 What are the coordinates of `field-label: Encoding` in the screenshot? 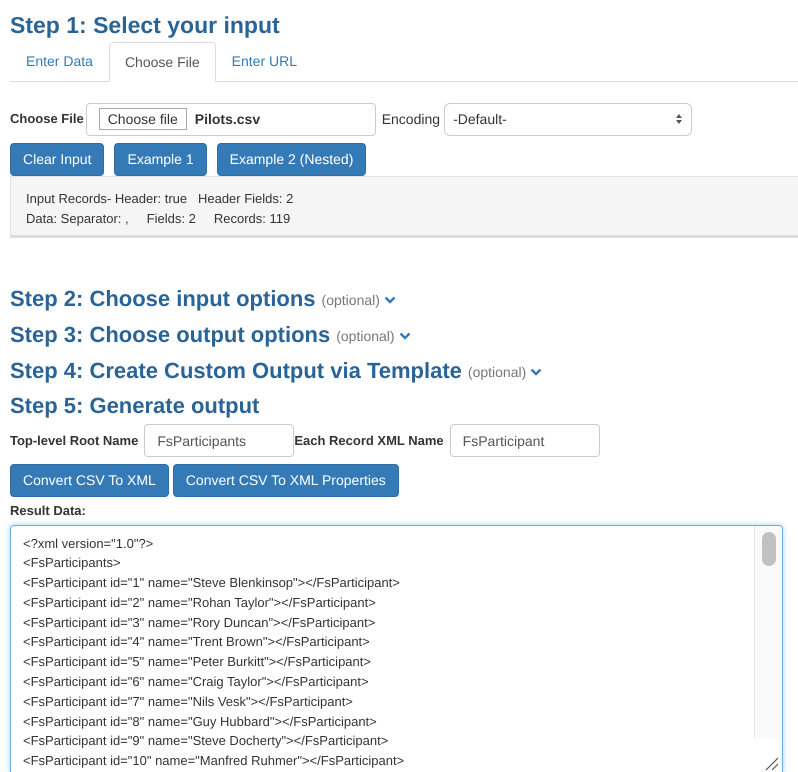 It's located at (411, 119).